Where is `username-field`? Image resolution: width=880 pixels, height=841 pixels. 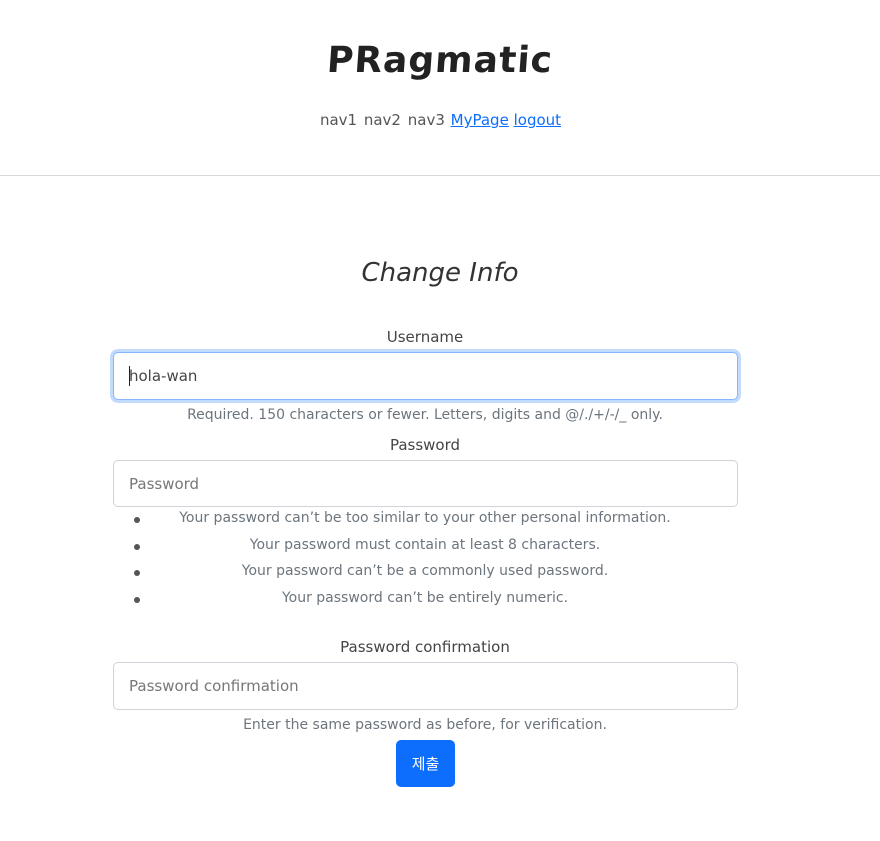
username-field is located at coordinates (425, 376).